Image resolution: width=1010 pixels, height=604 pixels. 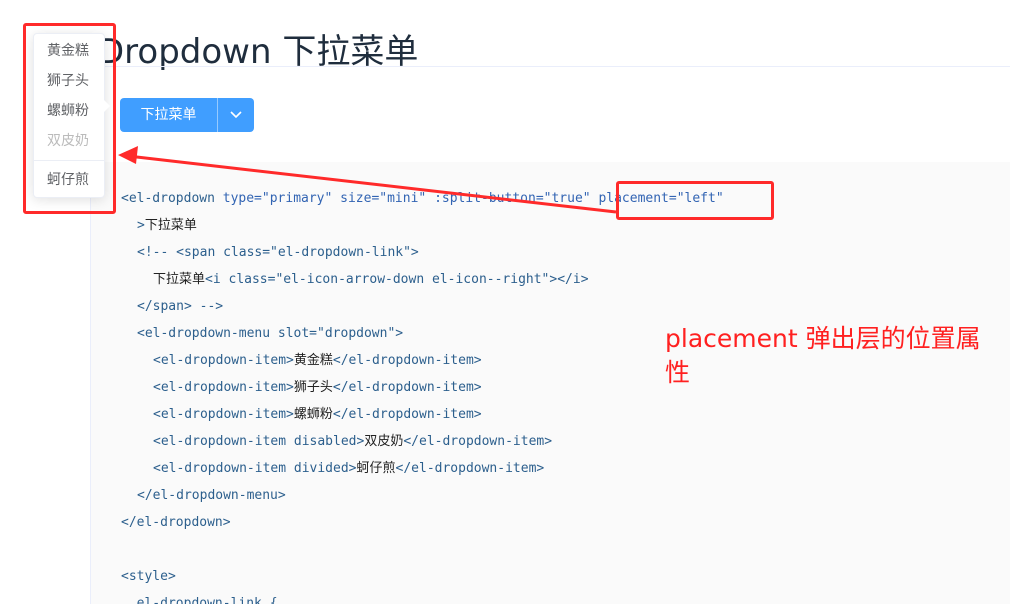 I want to click on dropdown-caret-button, so click(x=236, y=115).